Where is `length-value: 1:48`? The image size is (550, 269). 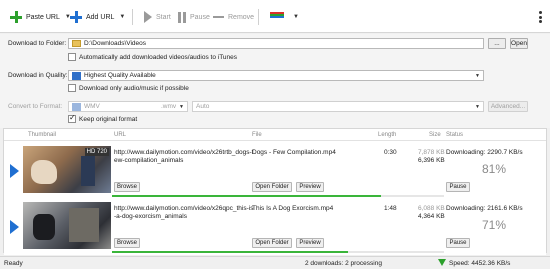 length-value: 1:48 is located at coordinates (390, 208).